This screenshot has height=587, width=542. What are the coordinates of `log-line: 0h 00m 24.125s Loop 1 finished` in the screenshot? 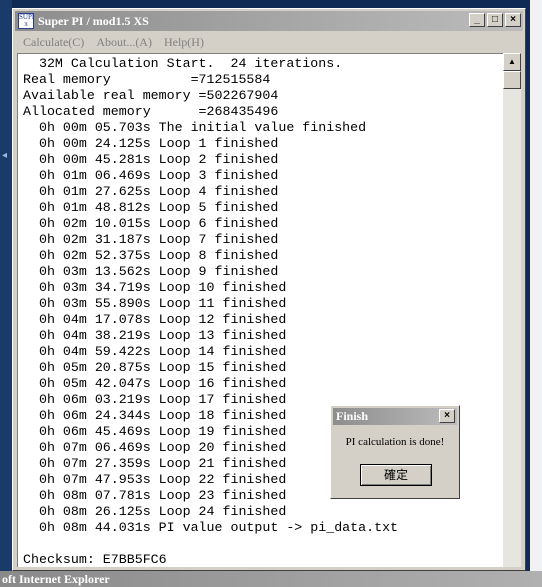 It's located at (151, 143).